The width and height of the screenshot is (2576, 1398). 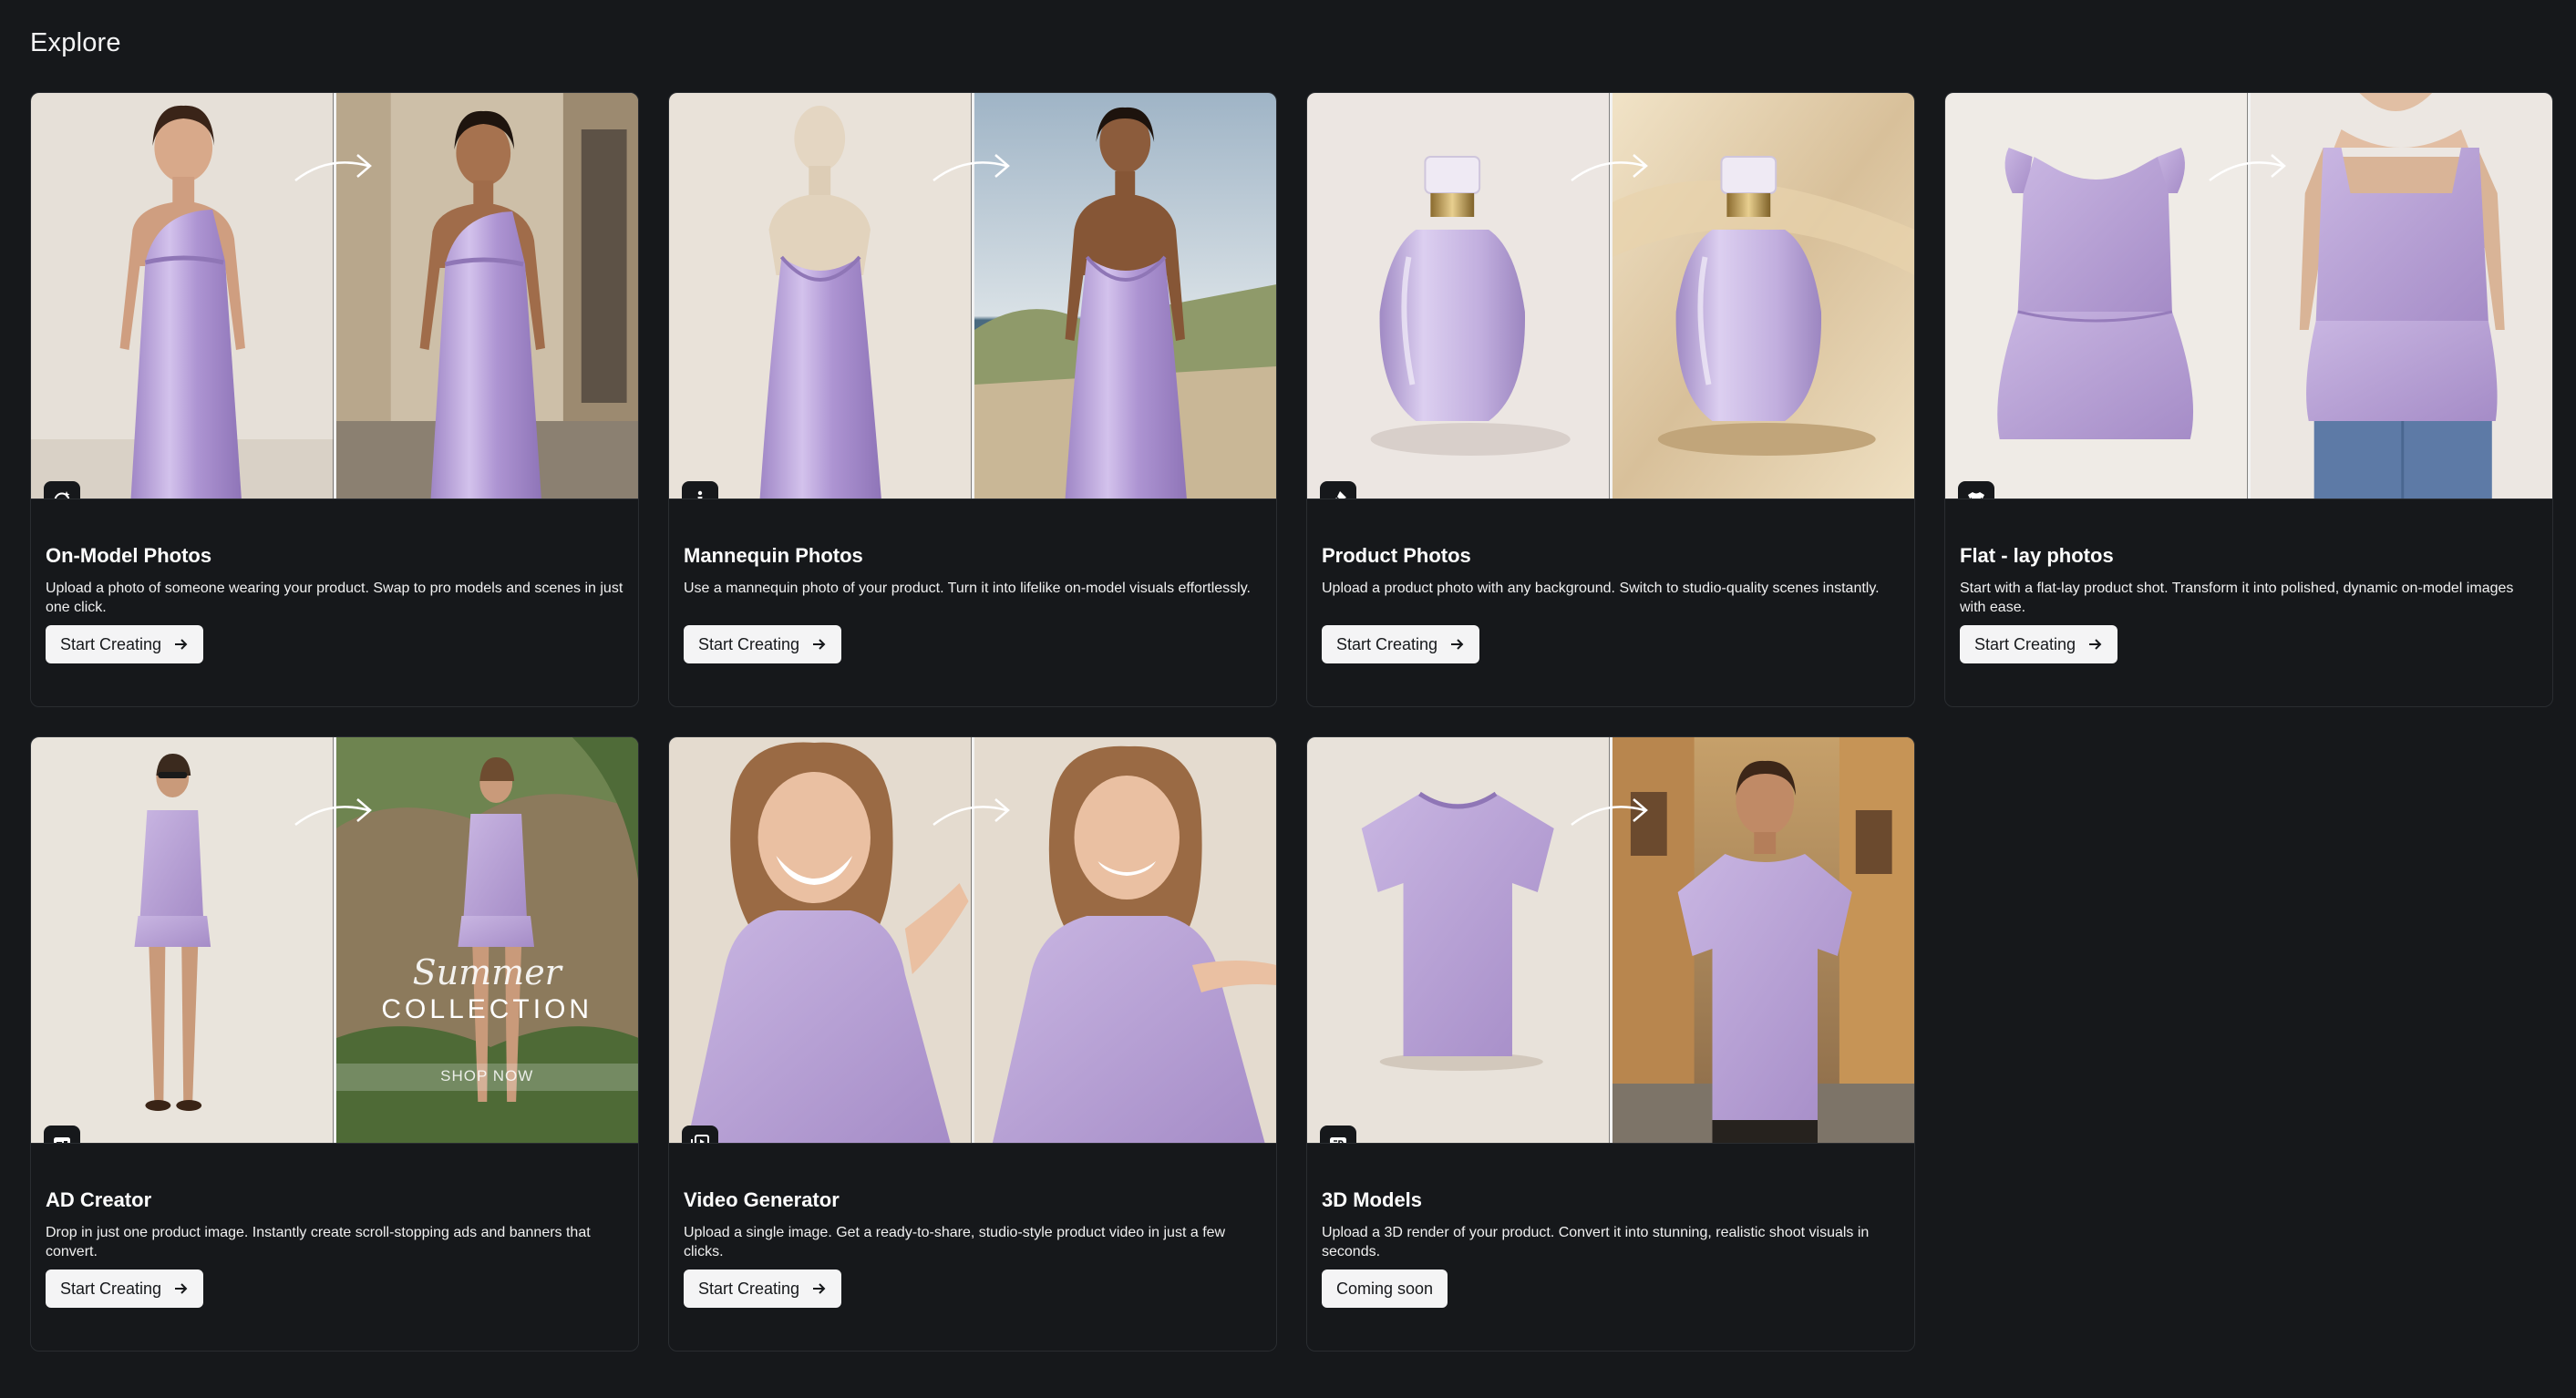 What do you see at coordinates (75, 42) in the screenshot?
I see `page-title: Explore` at bounding box center [75, 42].